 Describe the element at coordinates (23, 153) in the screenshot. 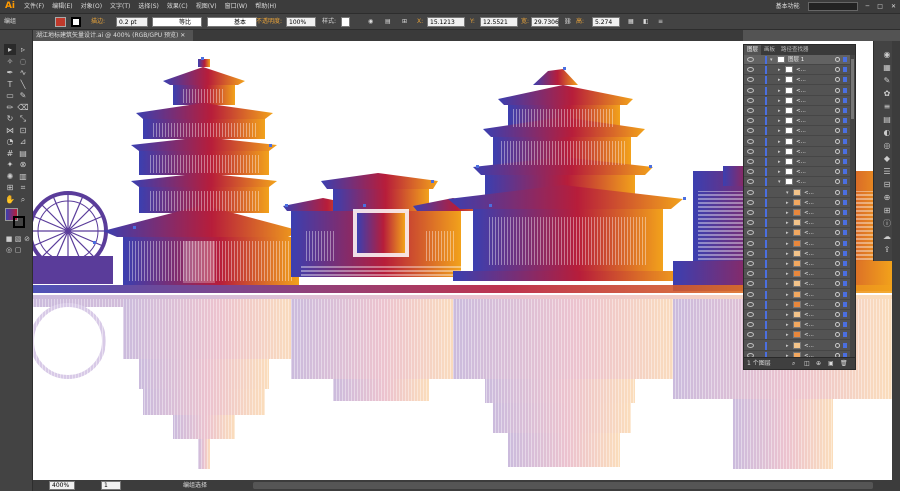

I see `gradient-tool: ▤` at that location.